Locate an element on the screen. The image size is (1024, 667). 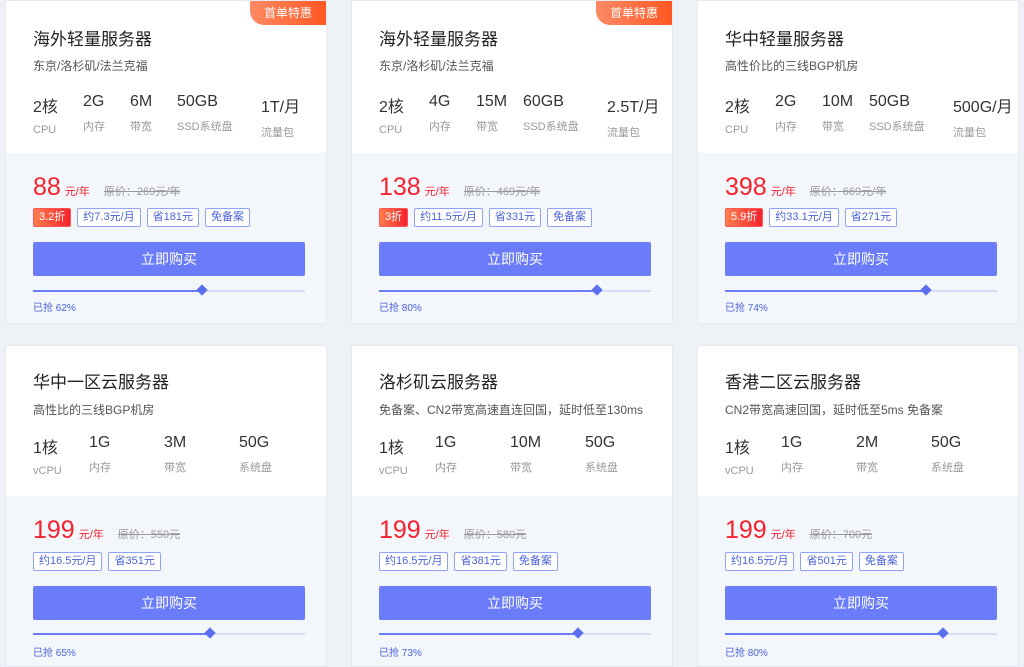
original-price: 原价：269元/年 is located at coordinates (142, 192).